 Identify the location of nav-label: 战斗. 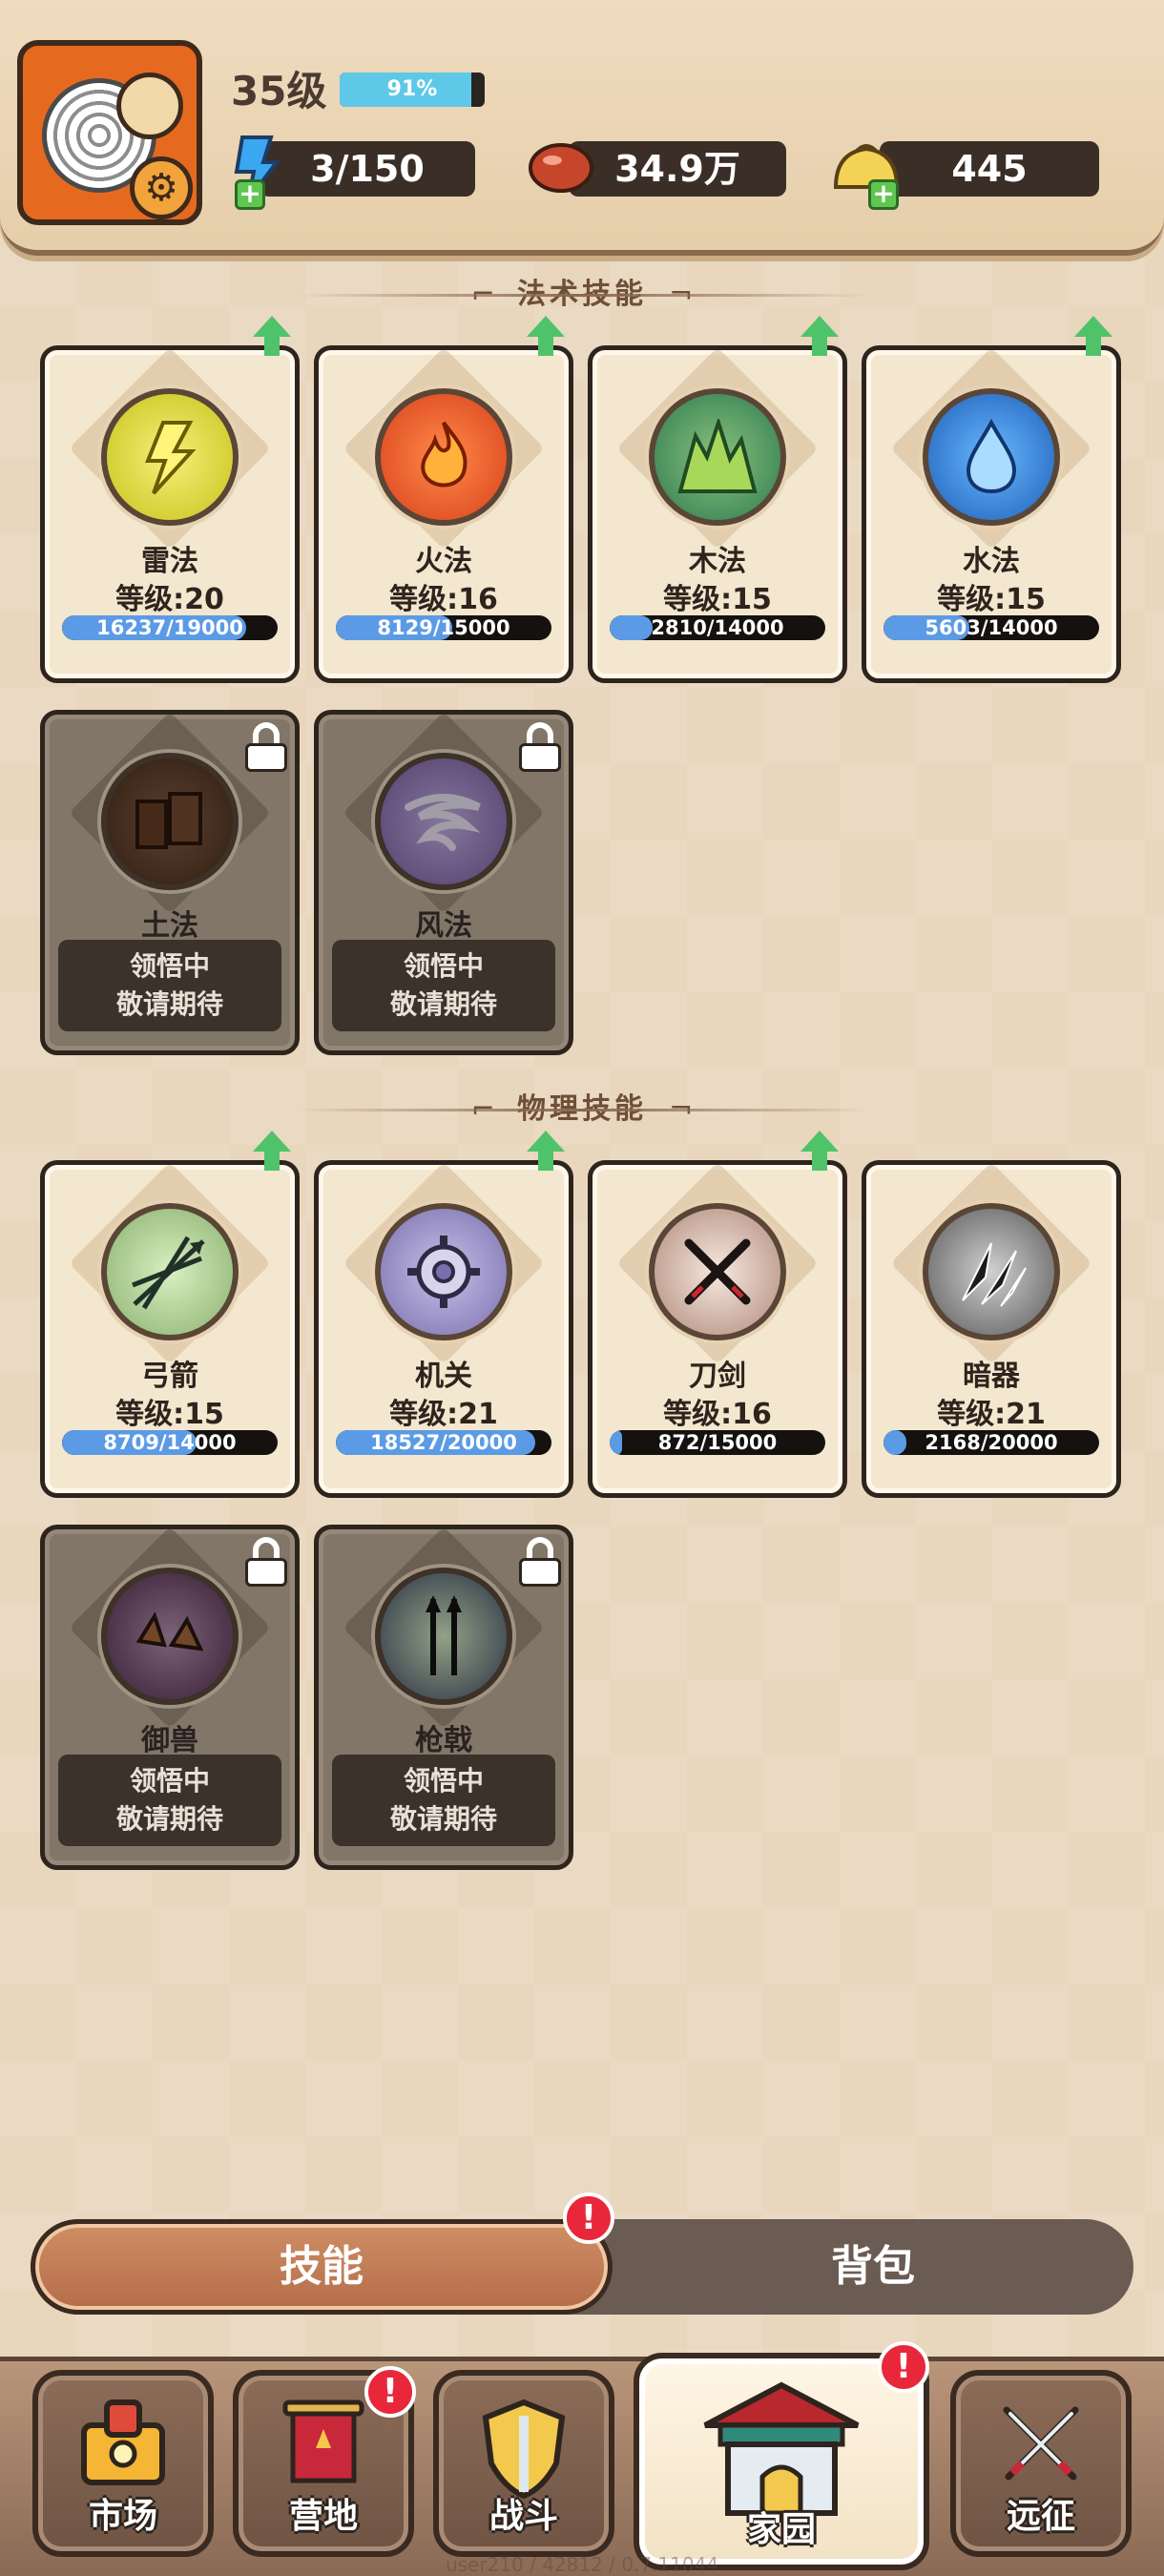
(523, 2516).